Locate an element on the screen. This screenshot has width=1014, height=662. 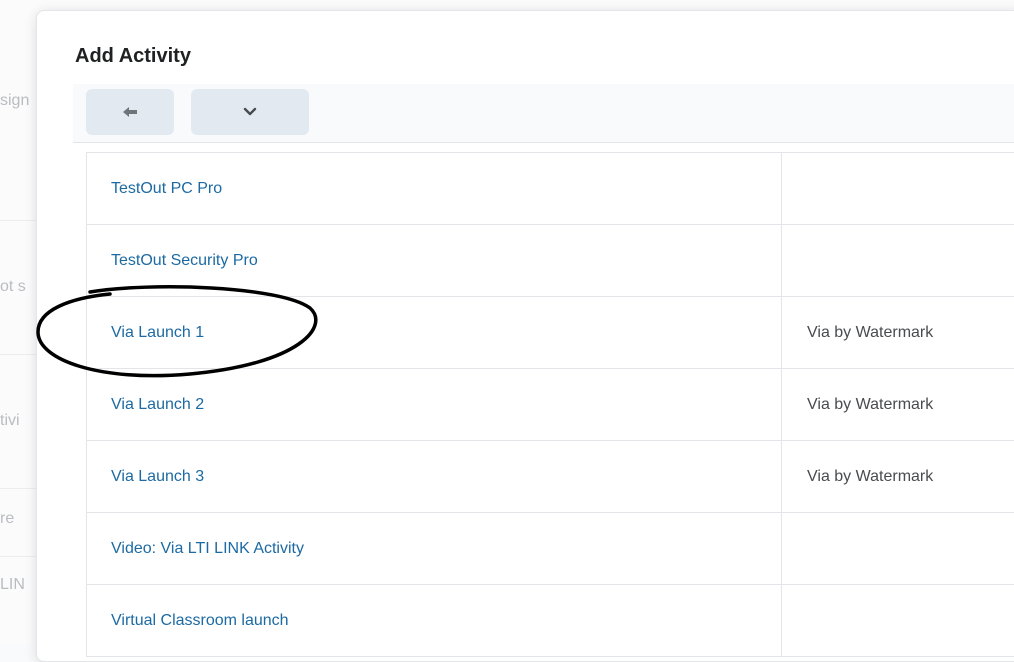
table-row: Via Launch 2 Via by Watermark is located at coordinates (550, 405).